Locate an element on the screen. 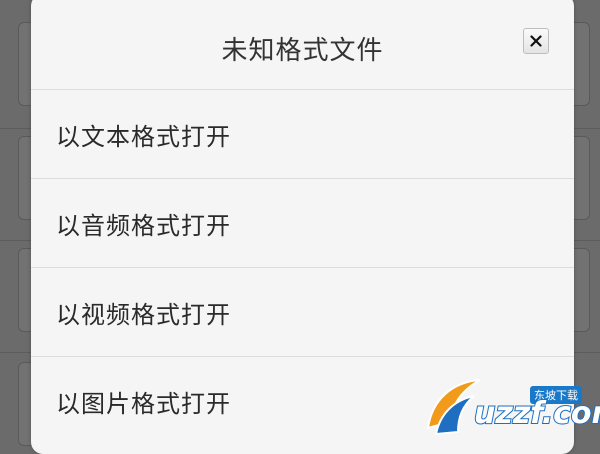 The width and height of the screenshot is (600, 454). watermark-main-text: uzzf.com is located at coordinates (536, 413).